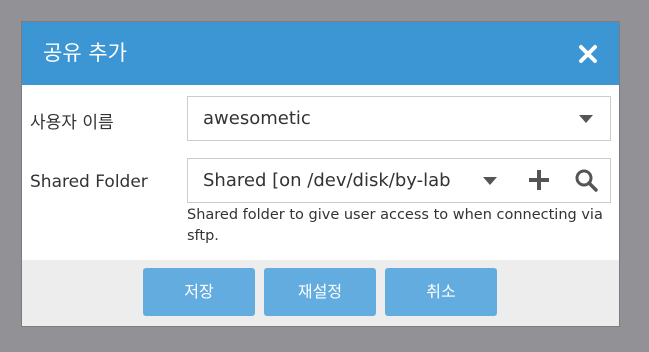  I want to click on search-icon, so click(586, 180).